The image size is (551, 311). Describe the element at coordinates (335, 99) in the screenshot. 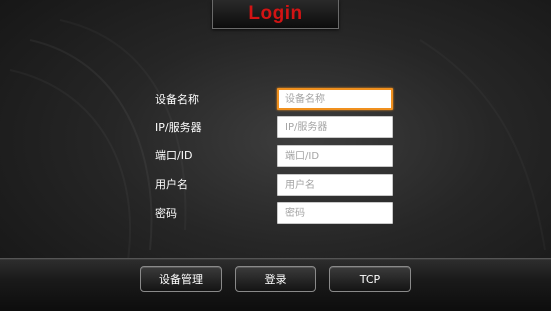

I see `device-name-input` at that location.